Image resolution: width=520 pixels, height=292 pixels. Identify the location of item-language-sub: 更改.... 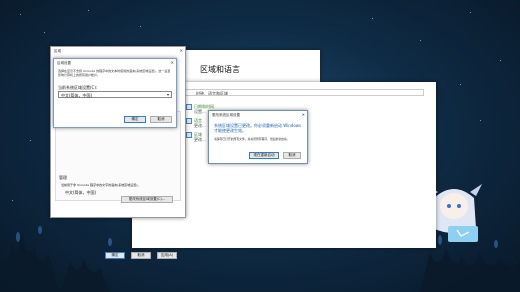
(200, 125).